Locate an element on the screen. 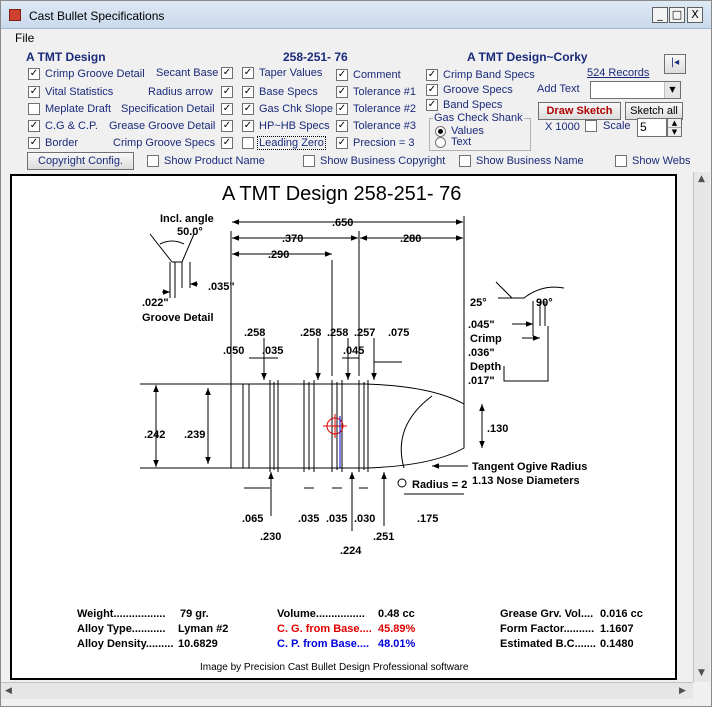 The height and width of the screenshot is (707, 712). precision-checkbox: ✓ is located at coordinates (342, 143).